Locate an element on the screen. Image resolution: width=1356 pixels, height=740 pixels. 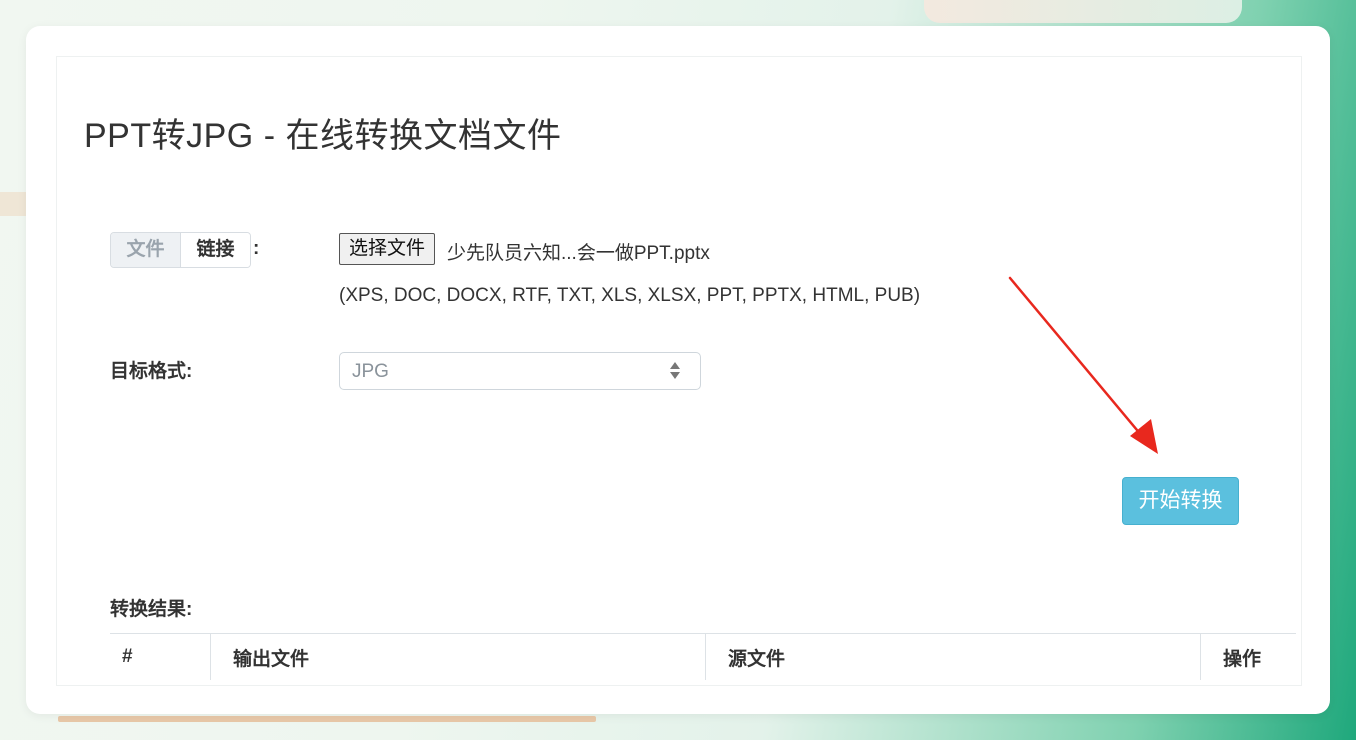
chosen-file-name: 少先队员六知...会一做PPT.pptx is located at coordinates (578, 253).